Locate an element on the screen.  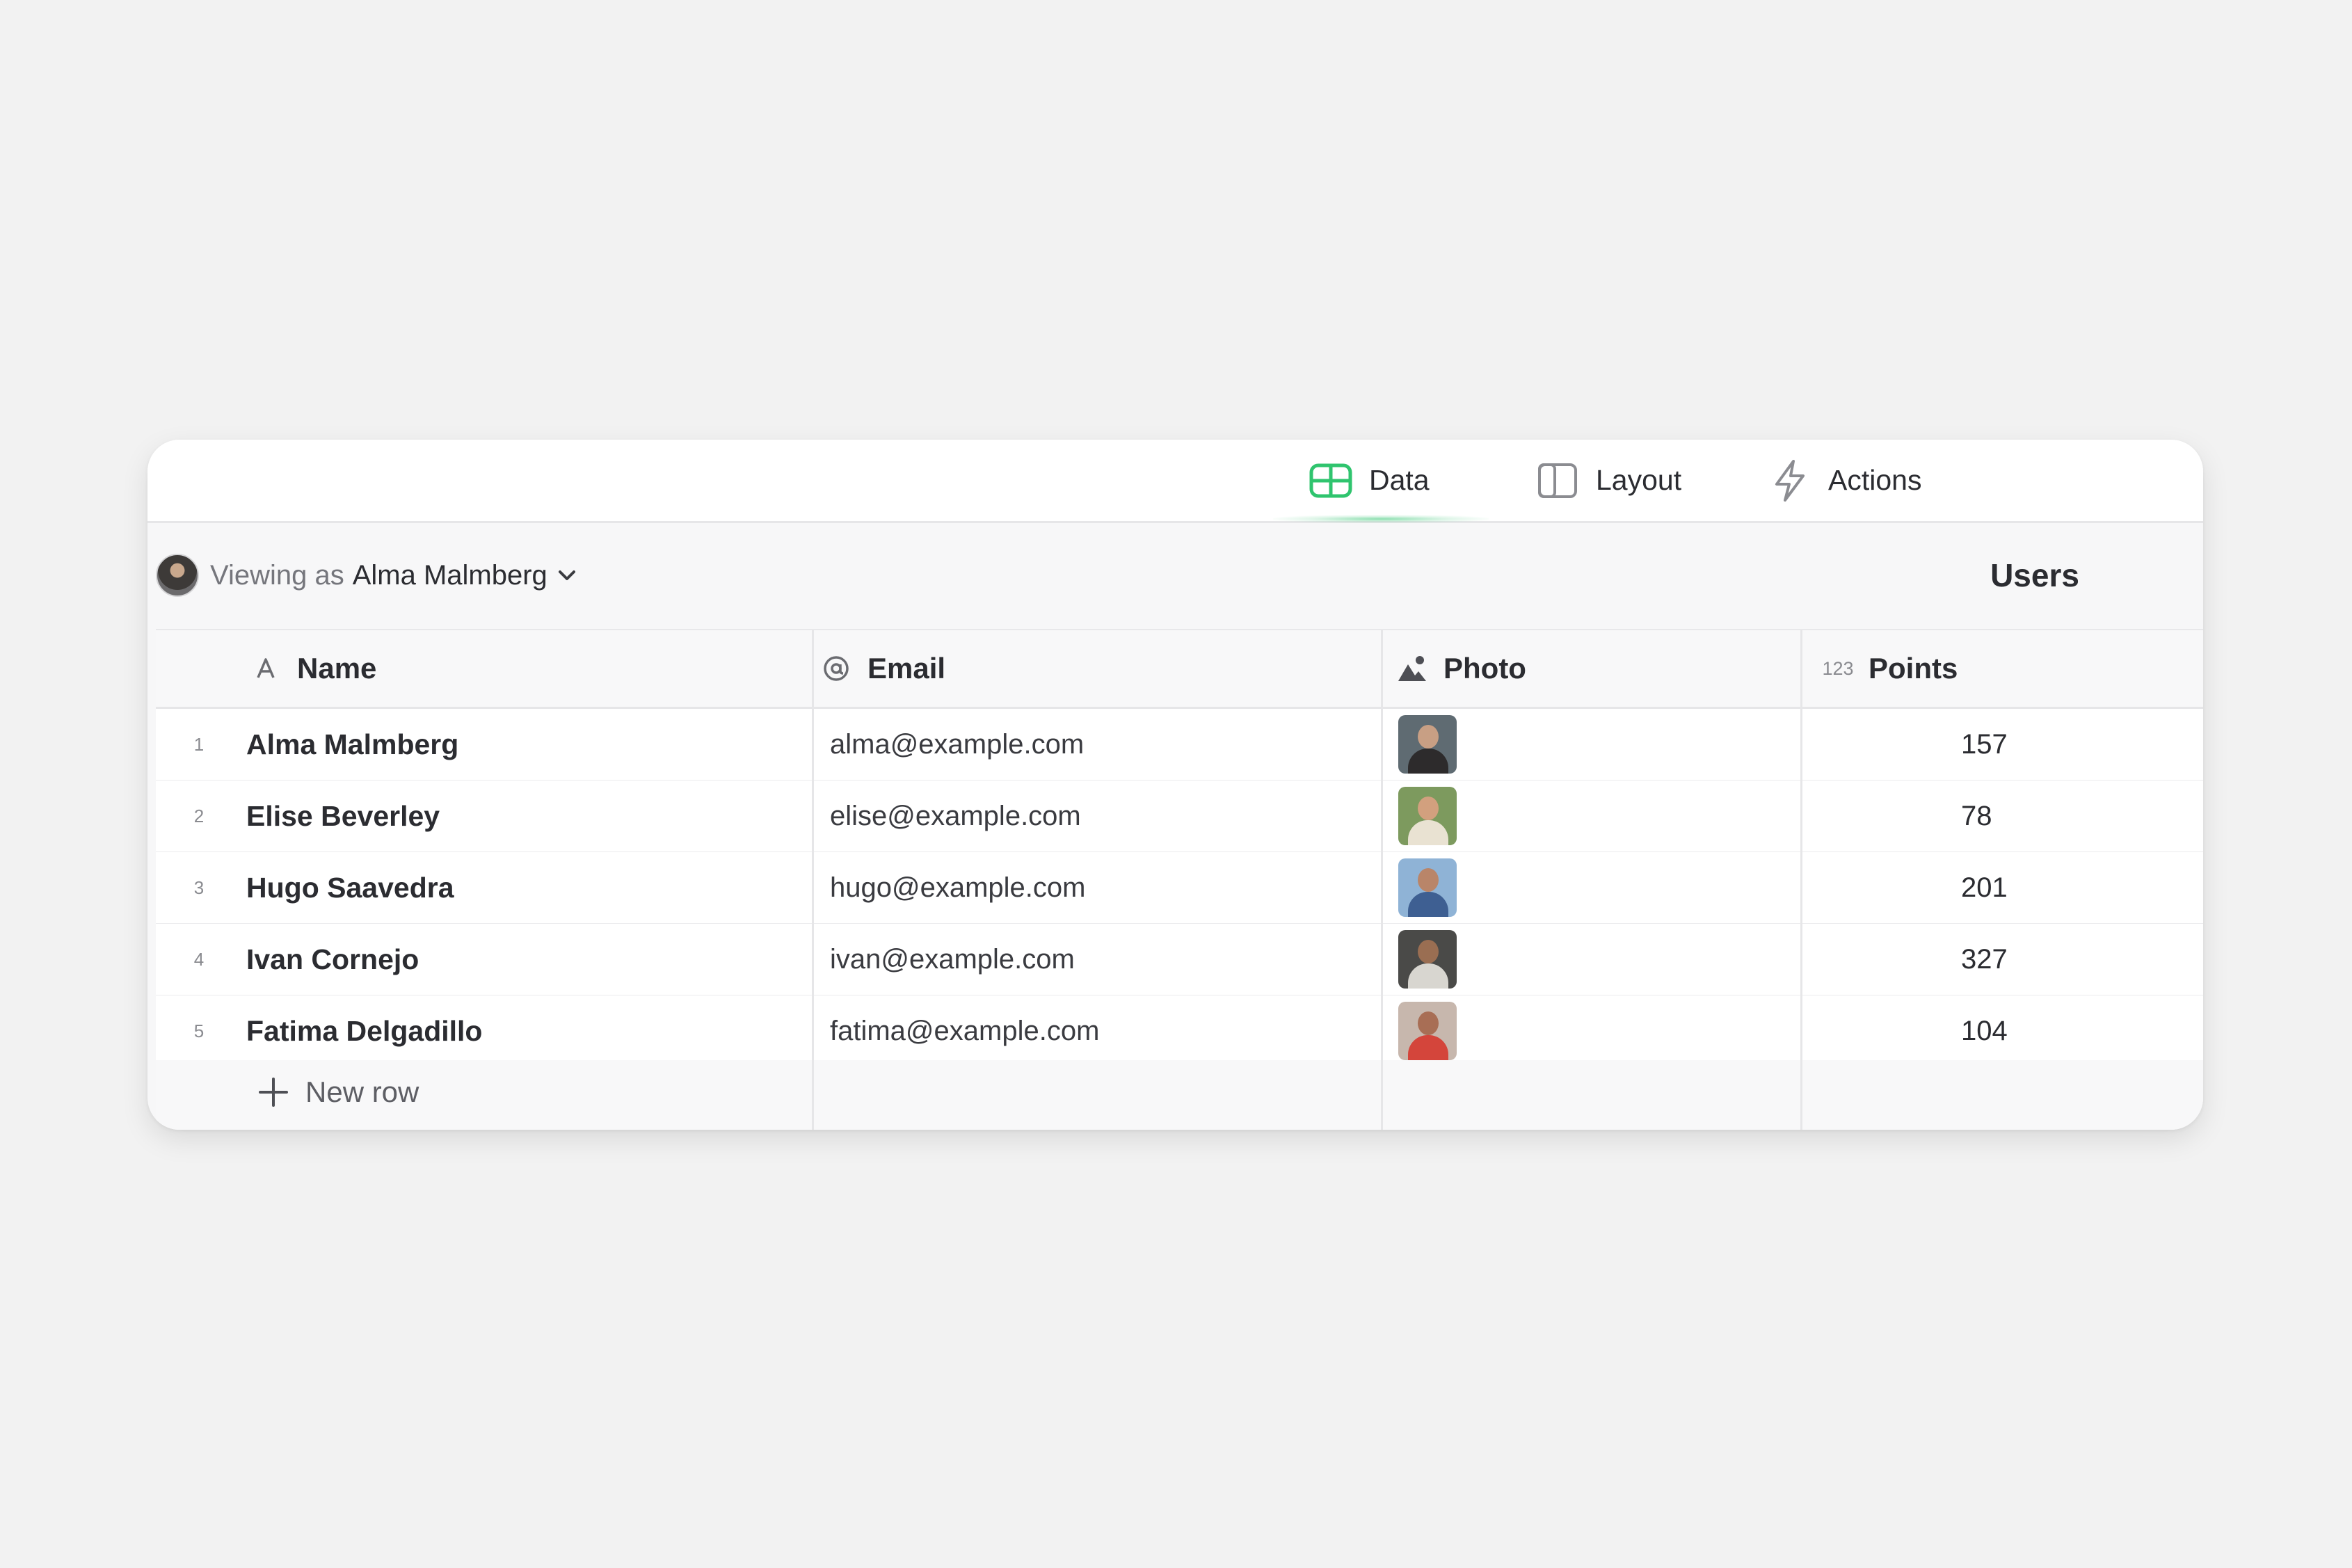
name-cell: Ivan Cornejo is located at coordinates (332, 959).